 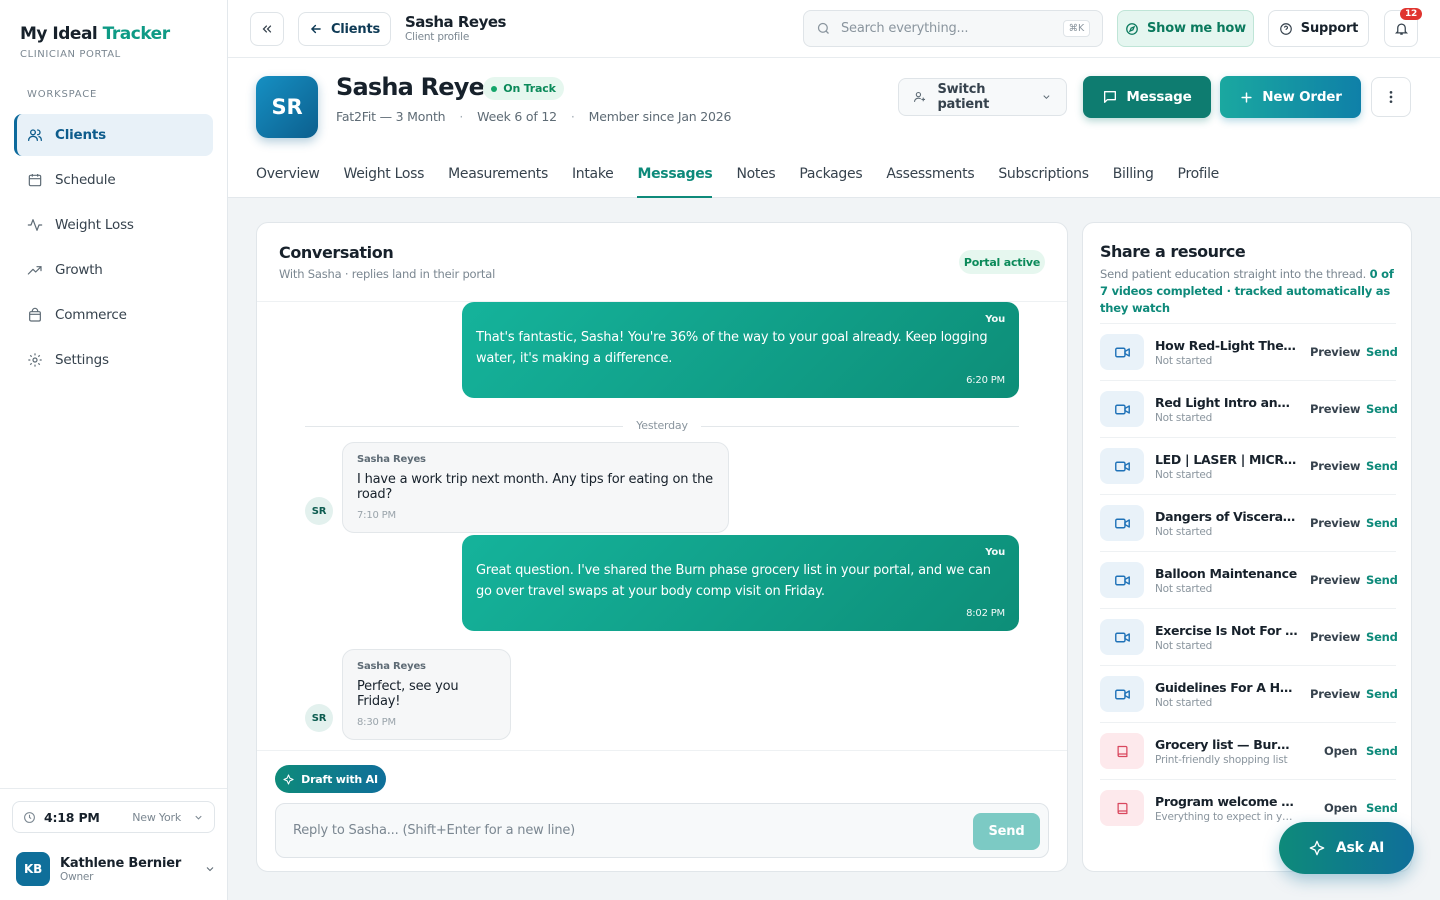 I want to click on ask-ai-label: Ask AI, so click(x=1360, y=848).